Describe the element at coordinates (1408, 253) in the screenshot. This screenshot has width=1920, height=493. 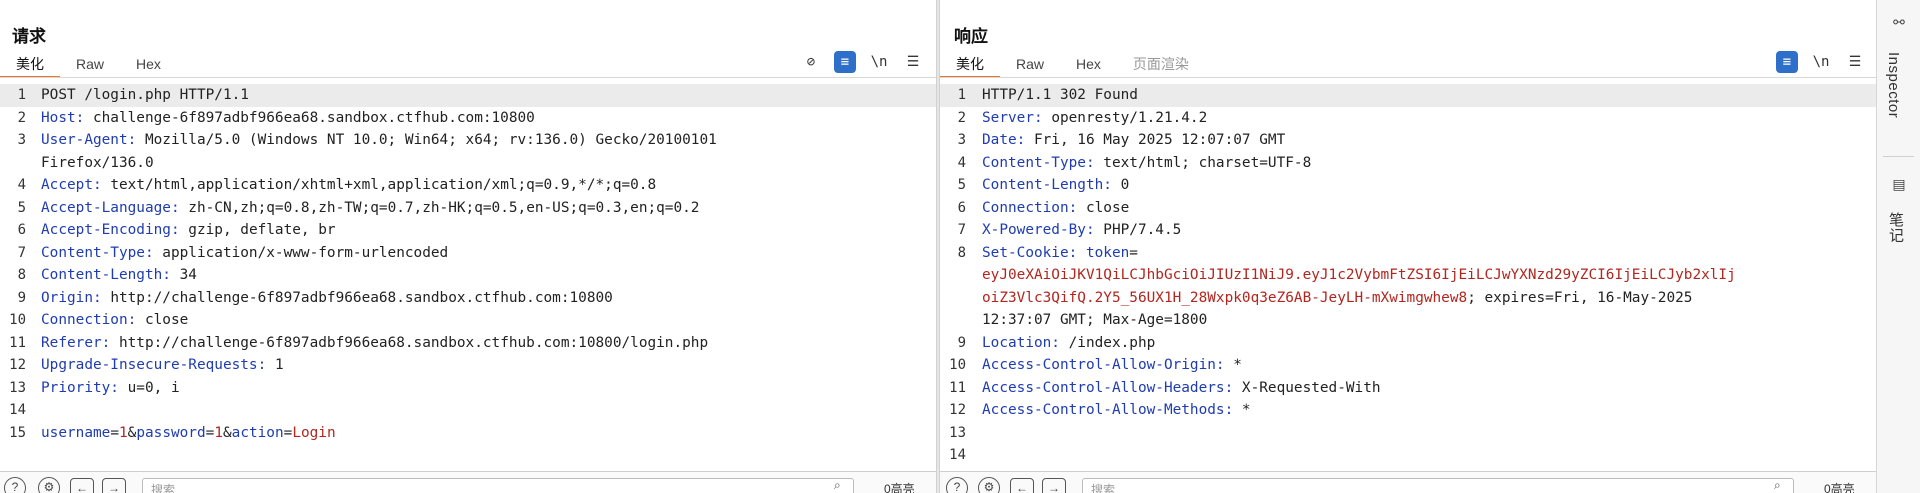
I see `response-code-line: 8 Set-Cookie: token=` at that location.